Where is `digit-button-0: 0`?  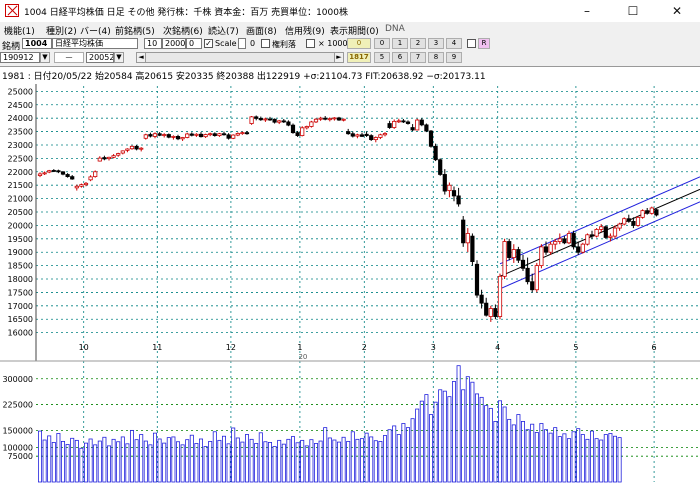 digit-button-0: 0 is located at coordinates (382, 43).